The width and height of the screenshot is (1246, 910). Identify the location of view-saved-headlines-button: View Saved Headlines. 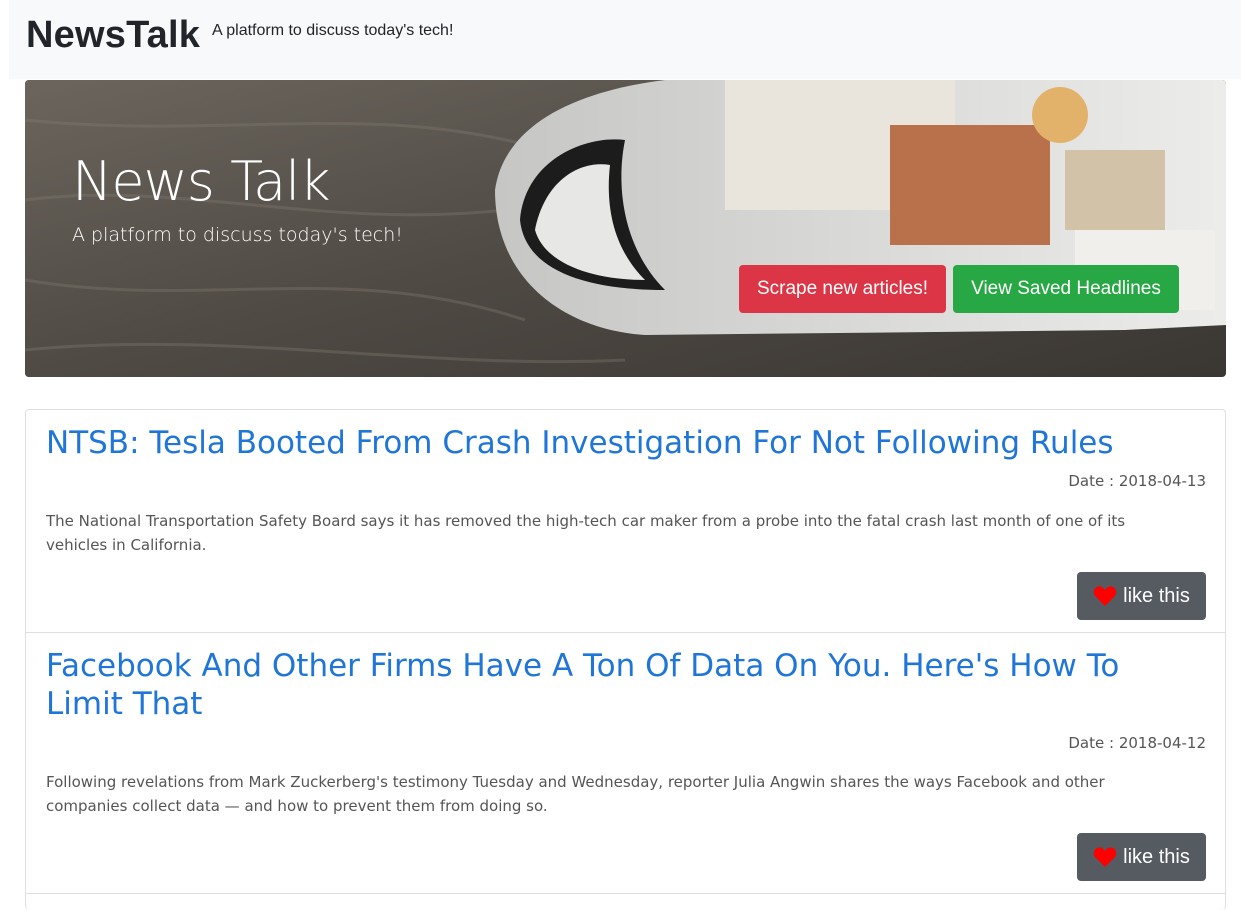
(1066, 289).